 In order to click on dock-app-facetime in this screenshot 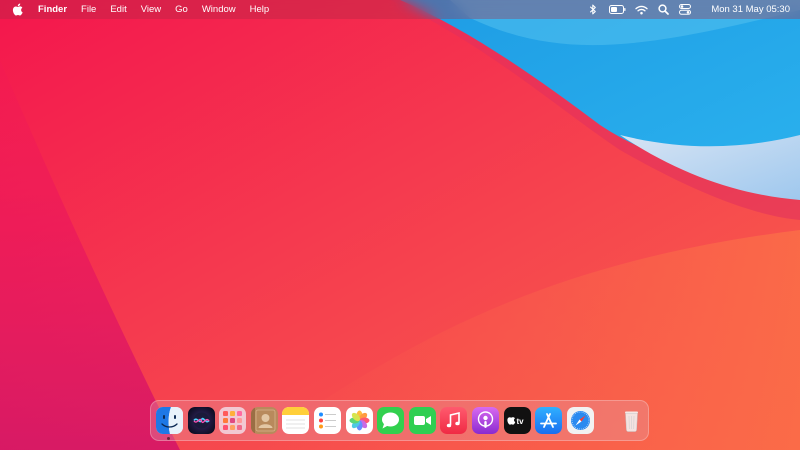, I will do `click(422, 420)`.